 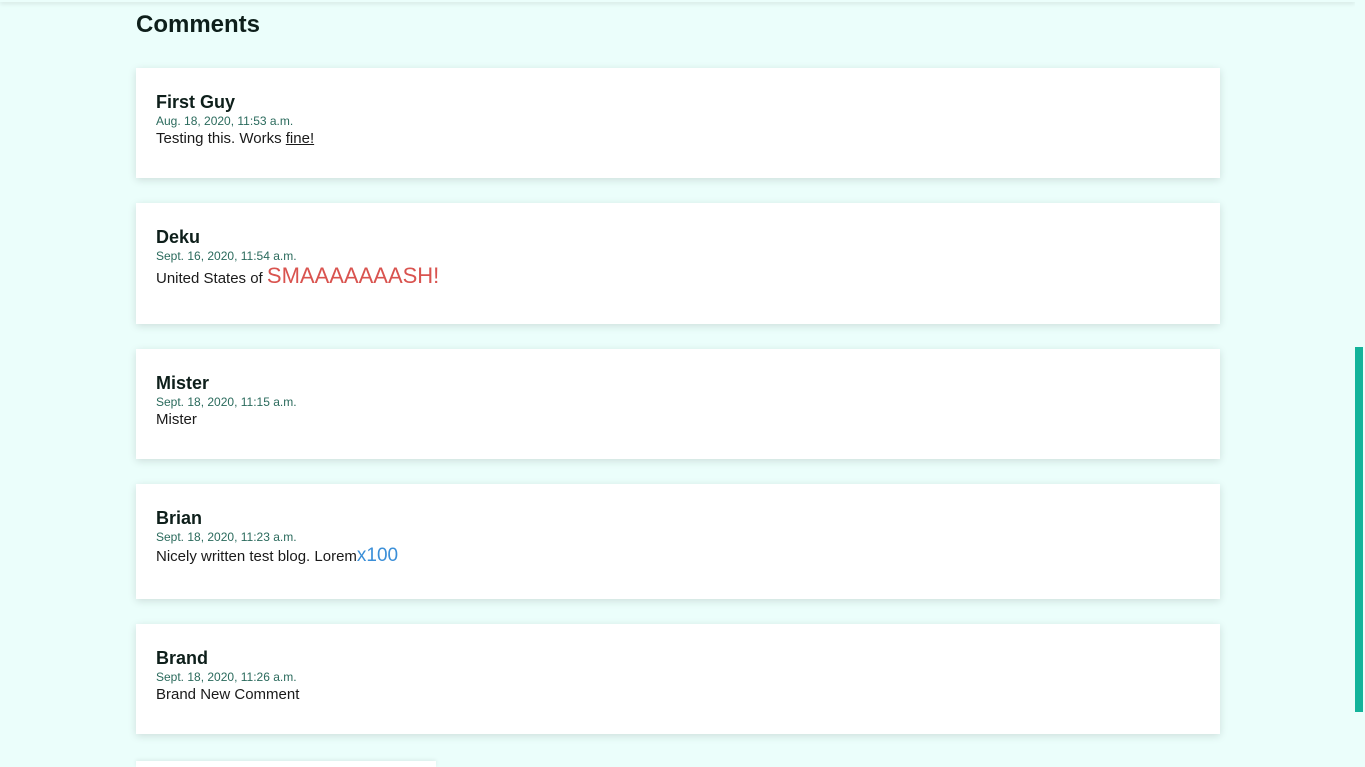 What do you see at coordinates (196, 102) in the screenshot?
I see `comment-author: First Guy` at bounding box center [196, 102].